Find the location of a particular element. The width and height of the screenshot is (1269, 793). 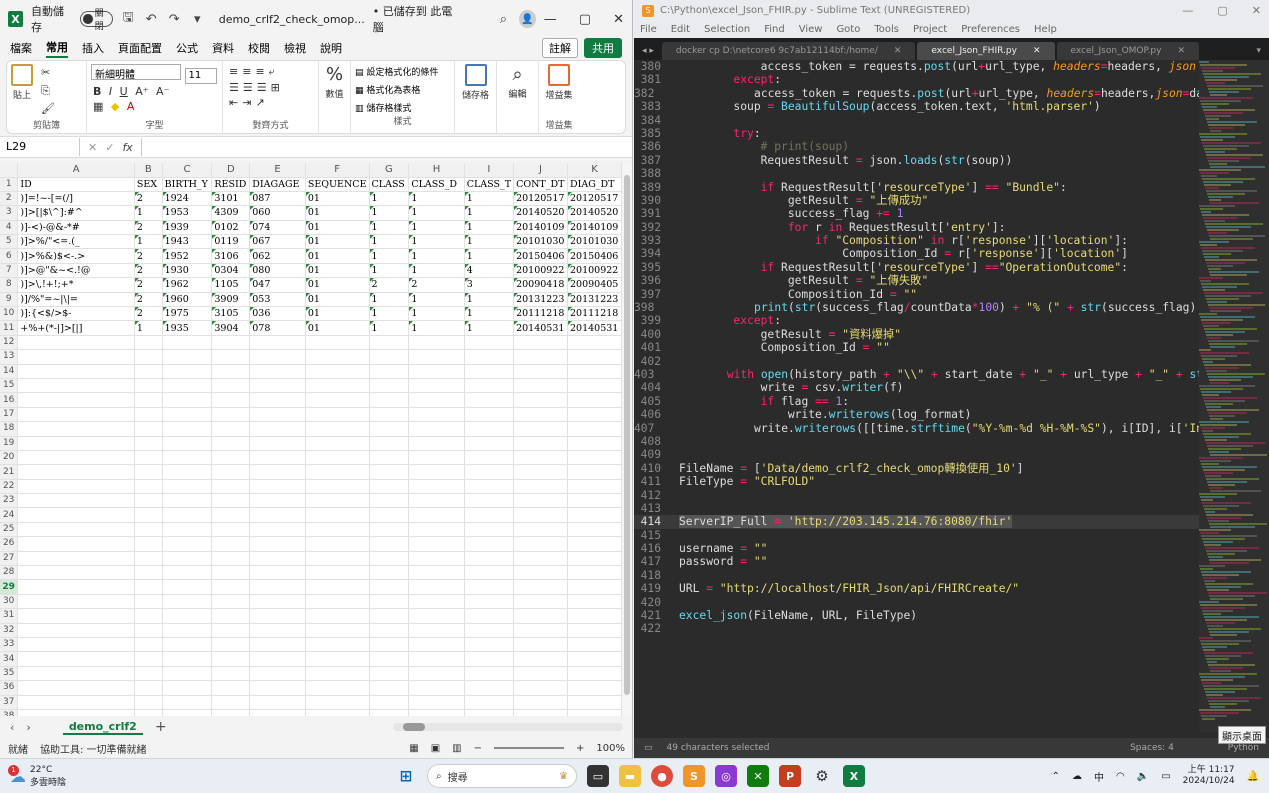

cell: DIAGAGE is located at coordinates (277, 184).